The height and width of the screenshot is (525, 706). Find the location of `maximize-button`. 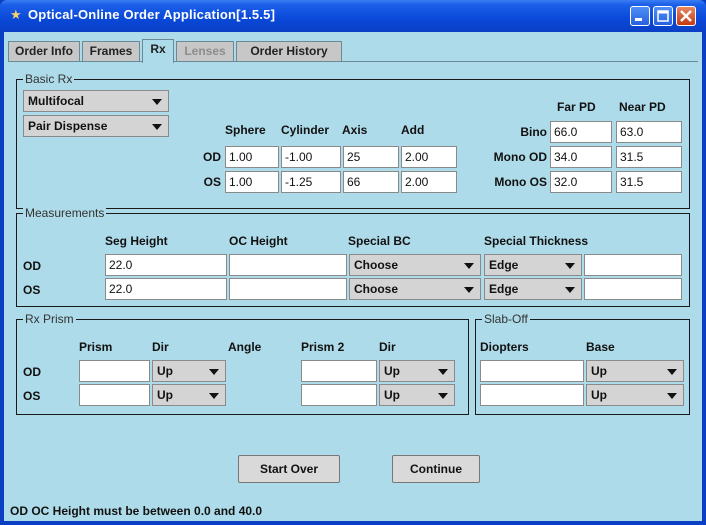

maximize-button is located at coordinates (663, 16).